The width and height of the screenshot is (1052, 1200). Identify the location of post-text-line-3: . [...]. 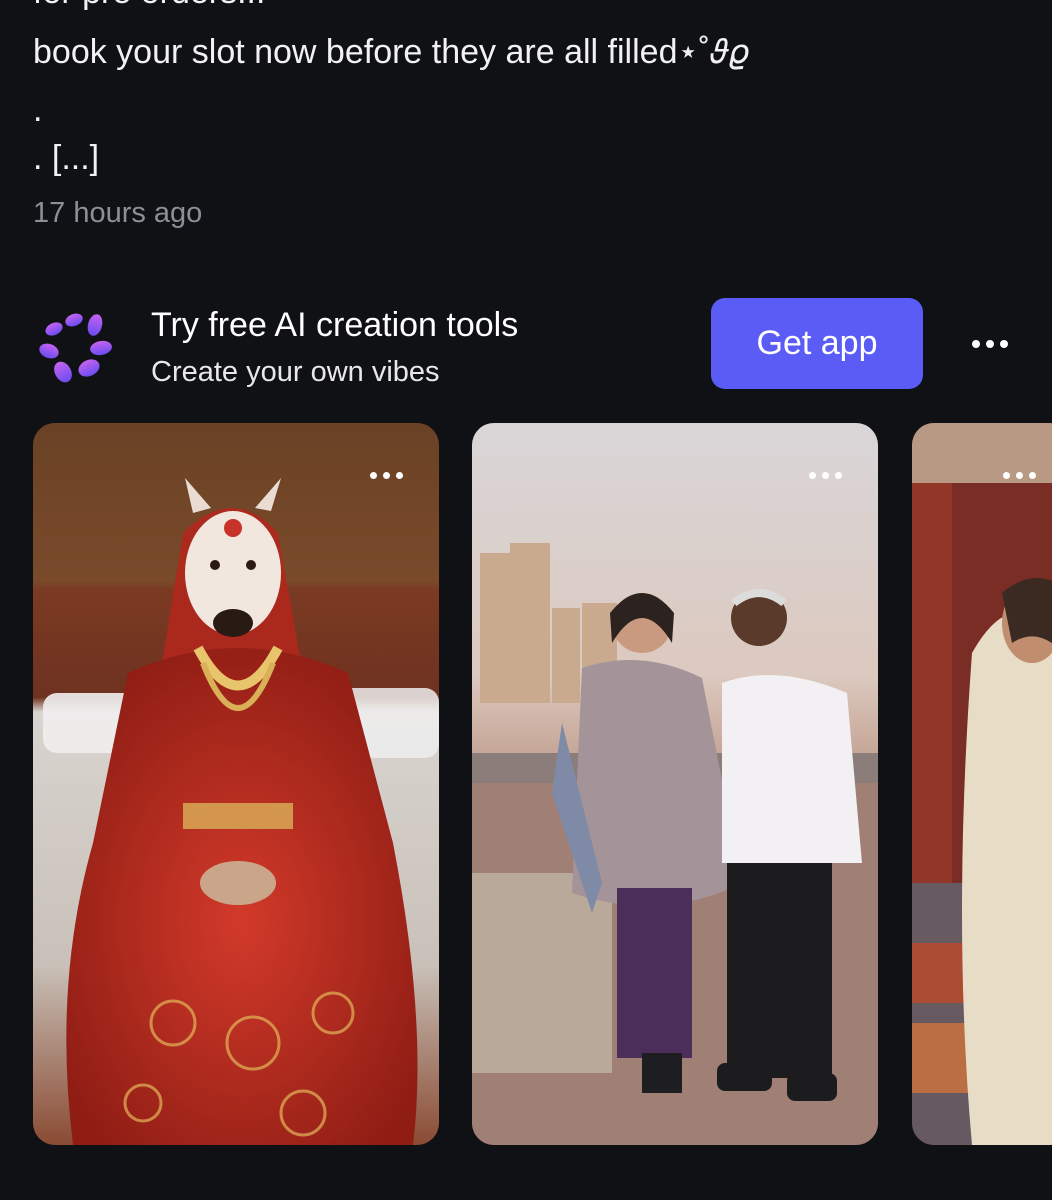
(66, 158).